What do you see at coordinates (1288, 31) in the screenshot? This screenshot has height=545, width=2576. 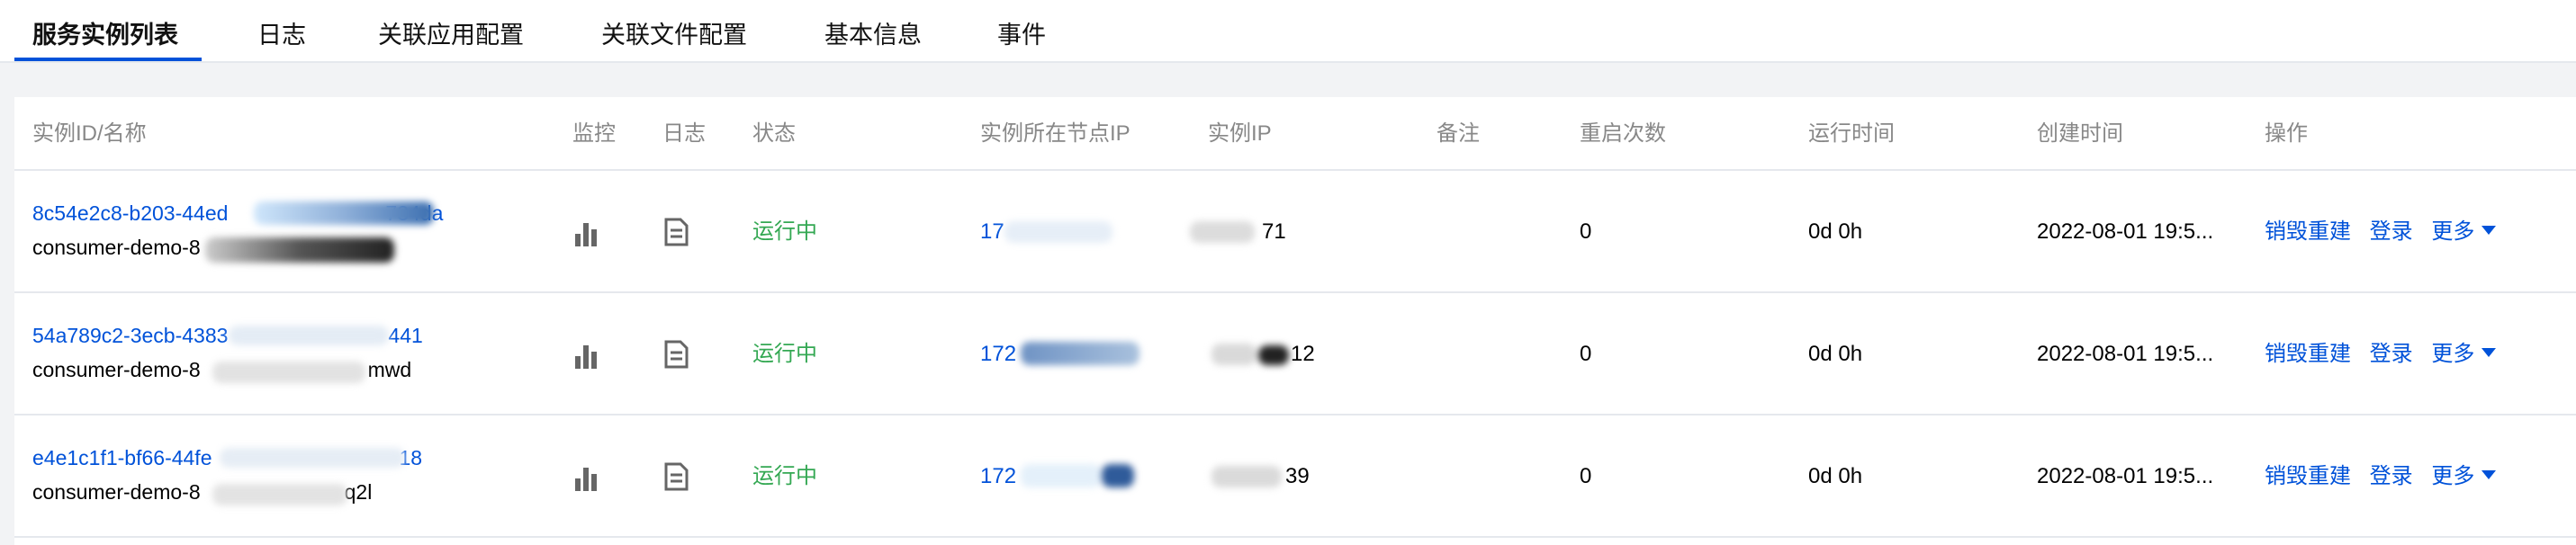 I see `tab-bar: 服务实例列表 日志 关联应用配置 关联文件配置 基本信息 事件` at bounding box center [1288, 31].